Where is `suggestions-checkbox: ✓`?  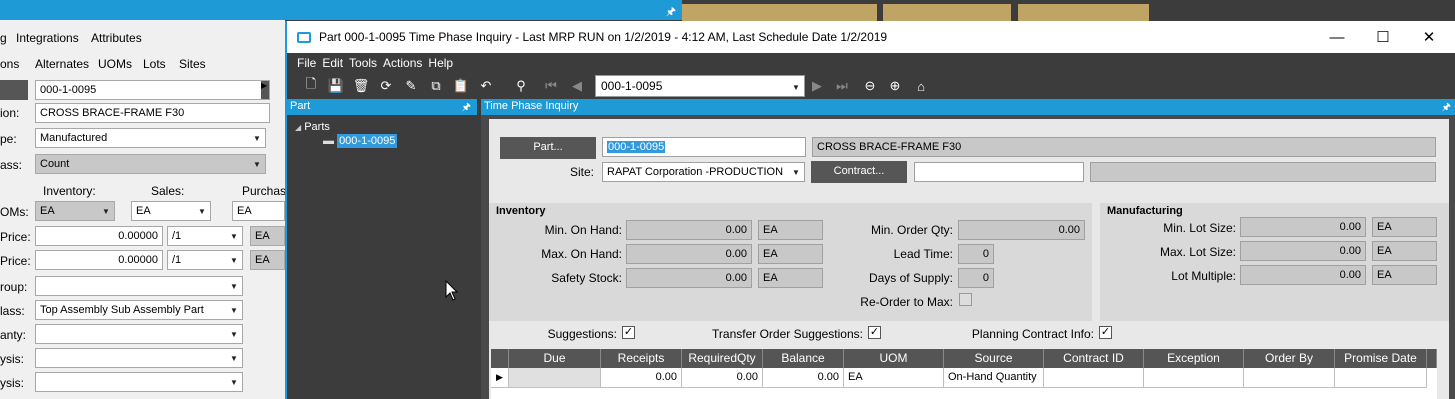 suggestions-checkbox: ✓ is located at coordinates (628, 332).